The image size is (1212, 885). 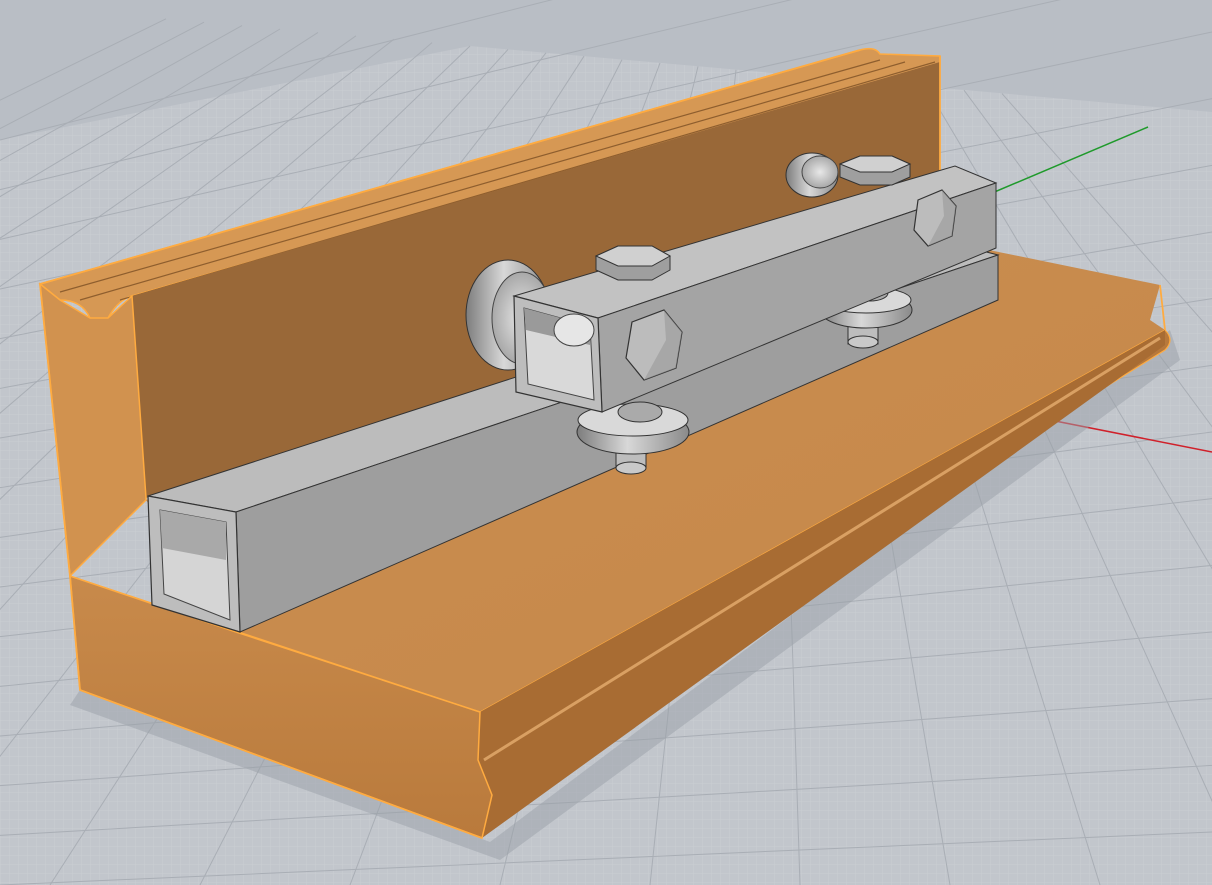 What do you see at coordinates (574, 330) in the screenshot?
I see `trolley-inner-axle` at bounding box center [574, 330].